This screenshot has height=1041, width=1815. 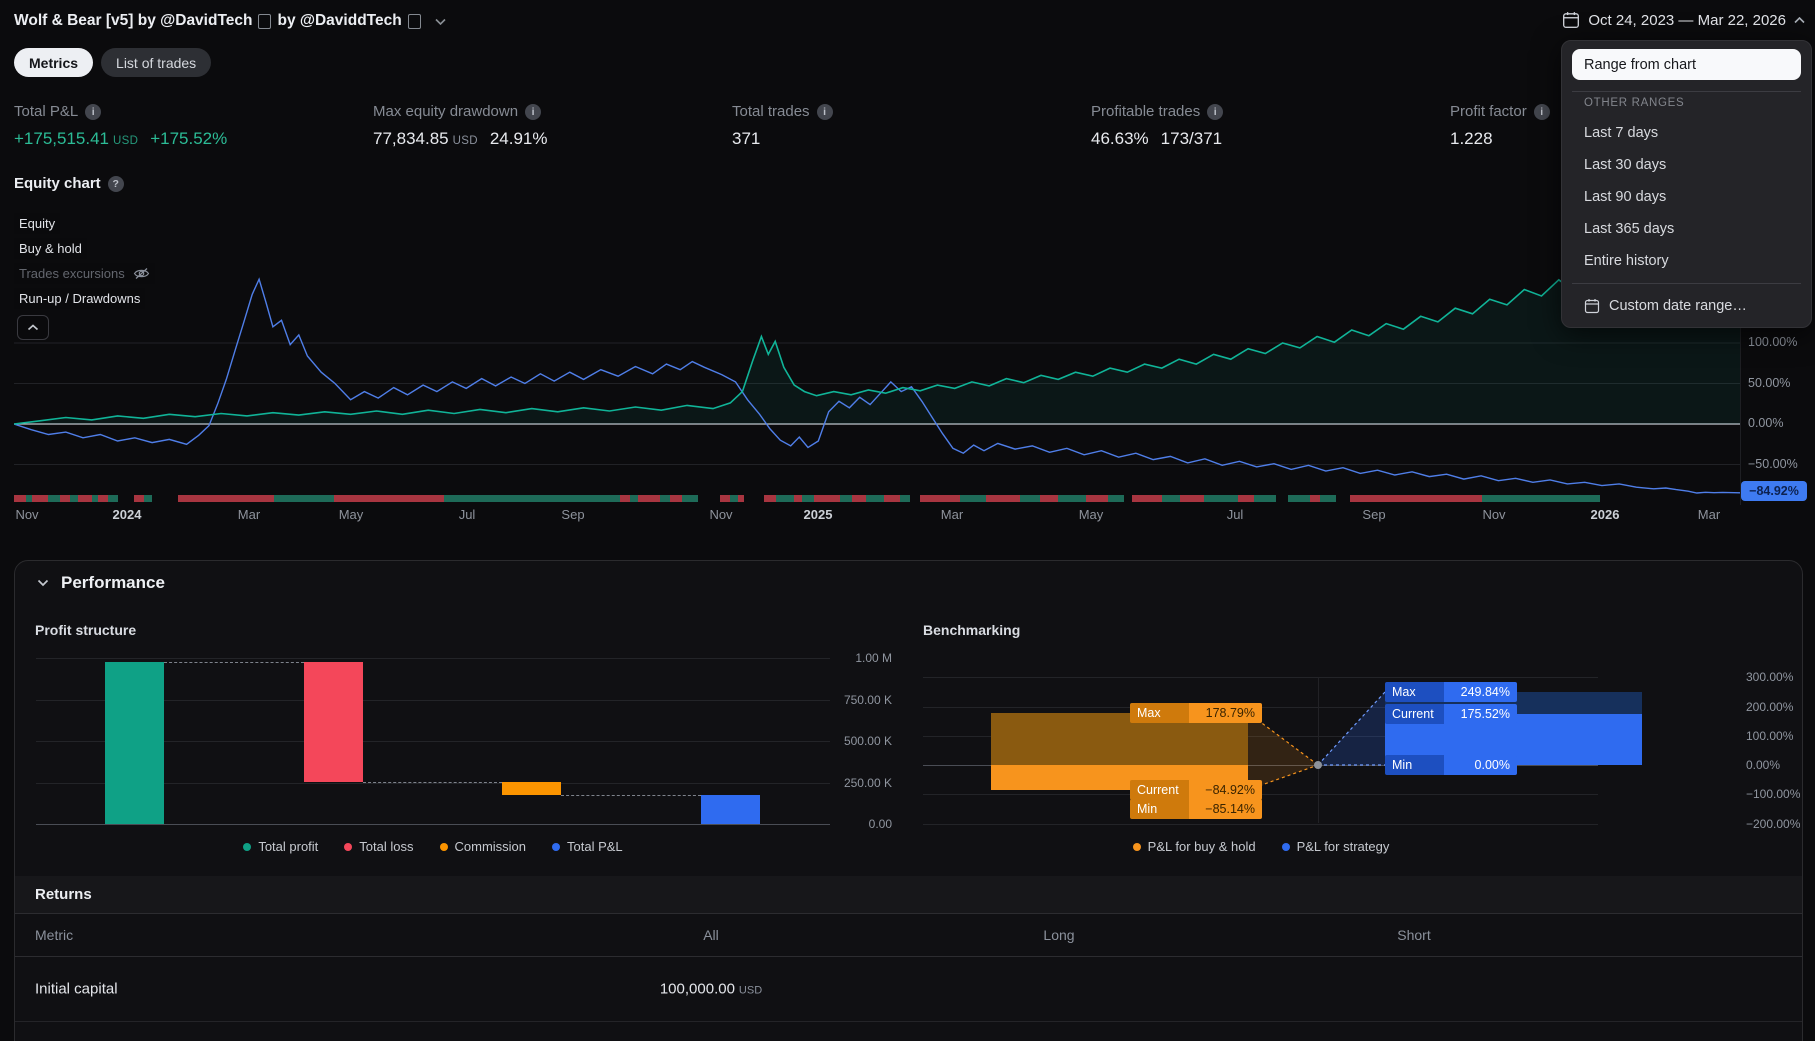 I want to click on menu-section-label: OTHER RANGES, so click(x=1634, y=103).